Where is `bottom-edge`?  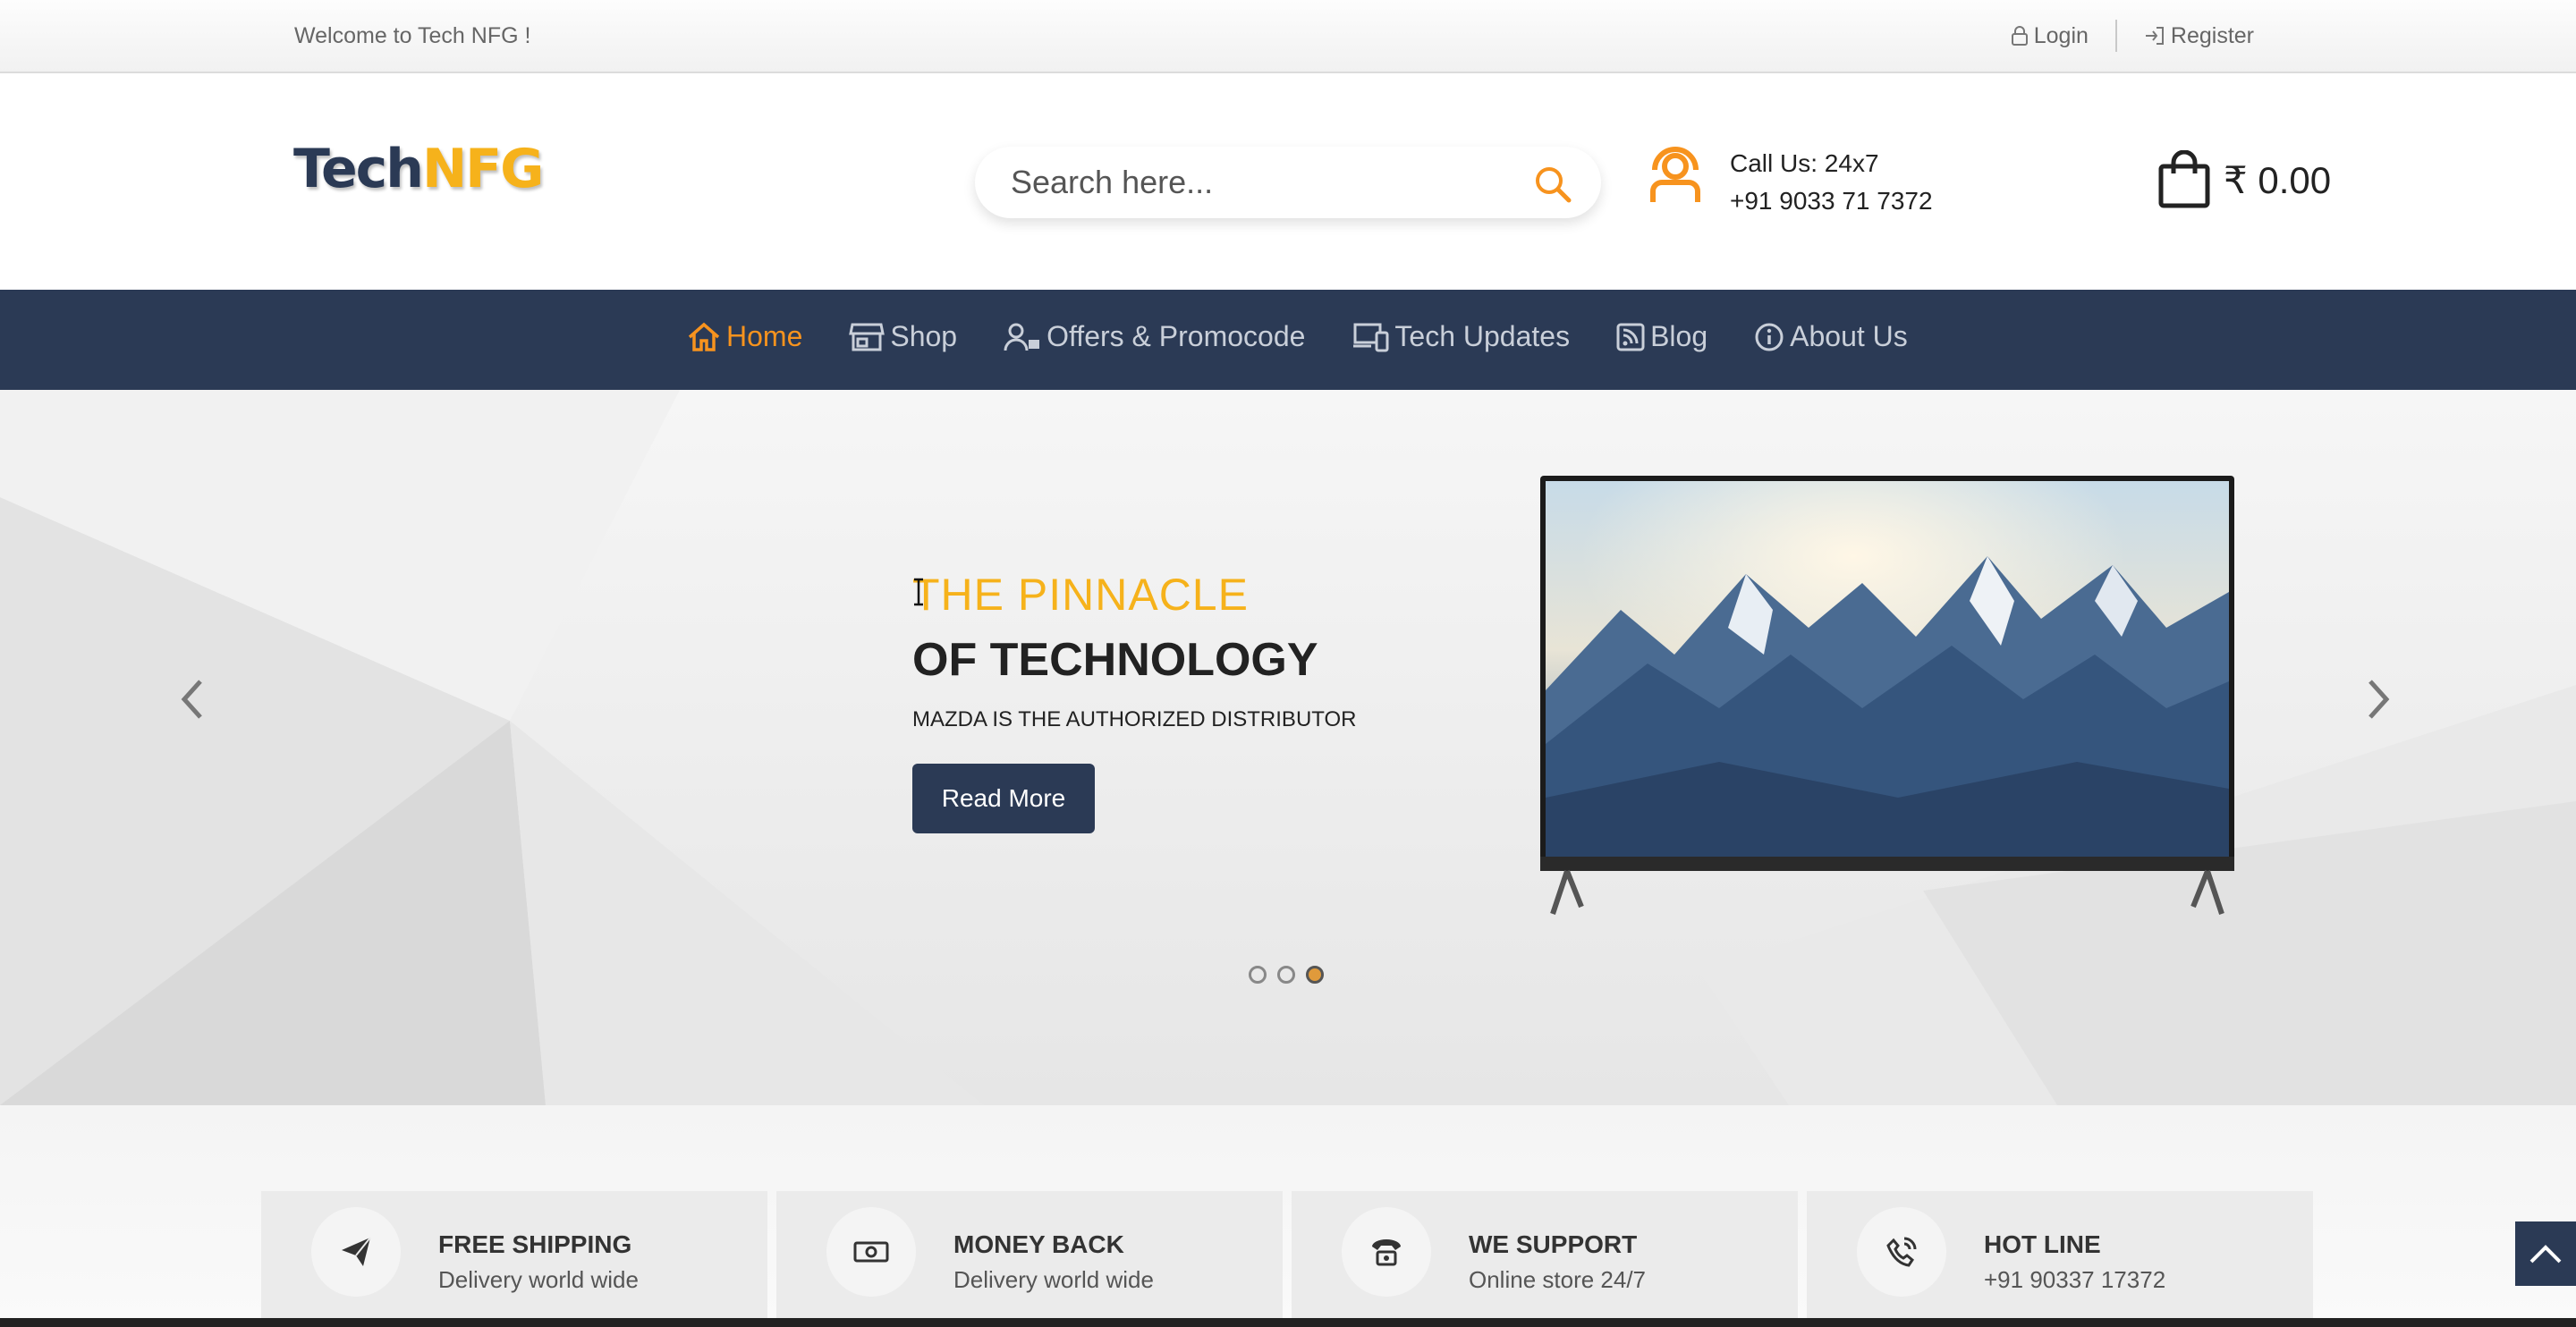 bottom-edge is located at coordinates (1288, 1322).